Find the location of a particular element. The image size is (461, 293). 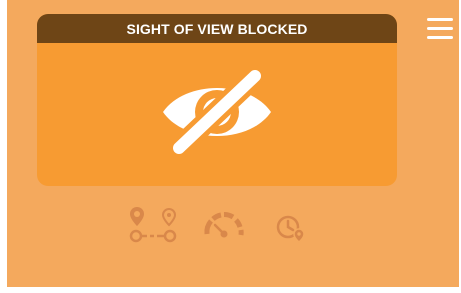

eye-slash-icon is located at coordinates (217, 112).